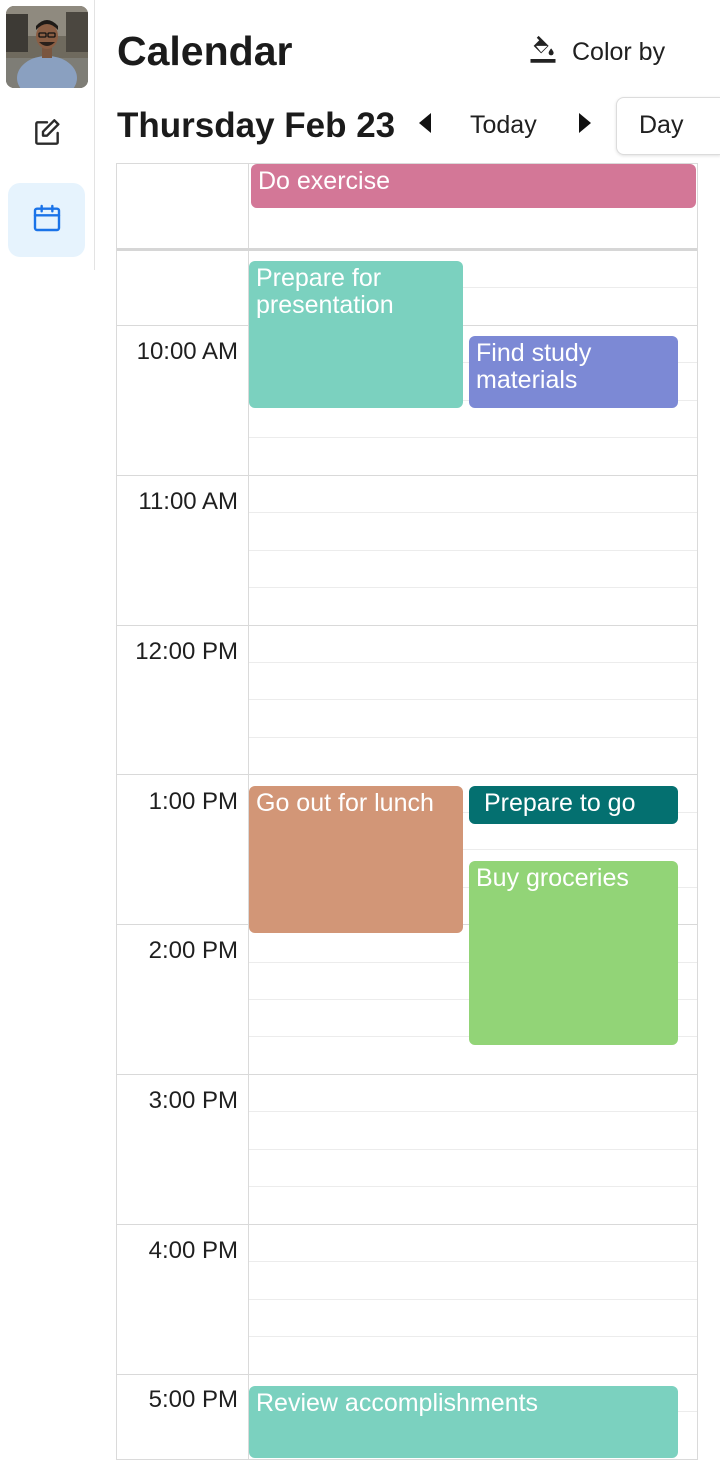 The width and height of the screenshot is (720, 1465). Describe the element at coordinates (573, 372) in the screenshot. I see `event-find-study-materials: Find study materials` at that location.